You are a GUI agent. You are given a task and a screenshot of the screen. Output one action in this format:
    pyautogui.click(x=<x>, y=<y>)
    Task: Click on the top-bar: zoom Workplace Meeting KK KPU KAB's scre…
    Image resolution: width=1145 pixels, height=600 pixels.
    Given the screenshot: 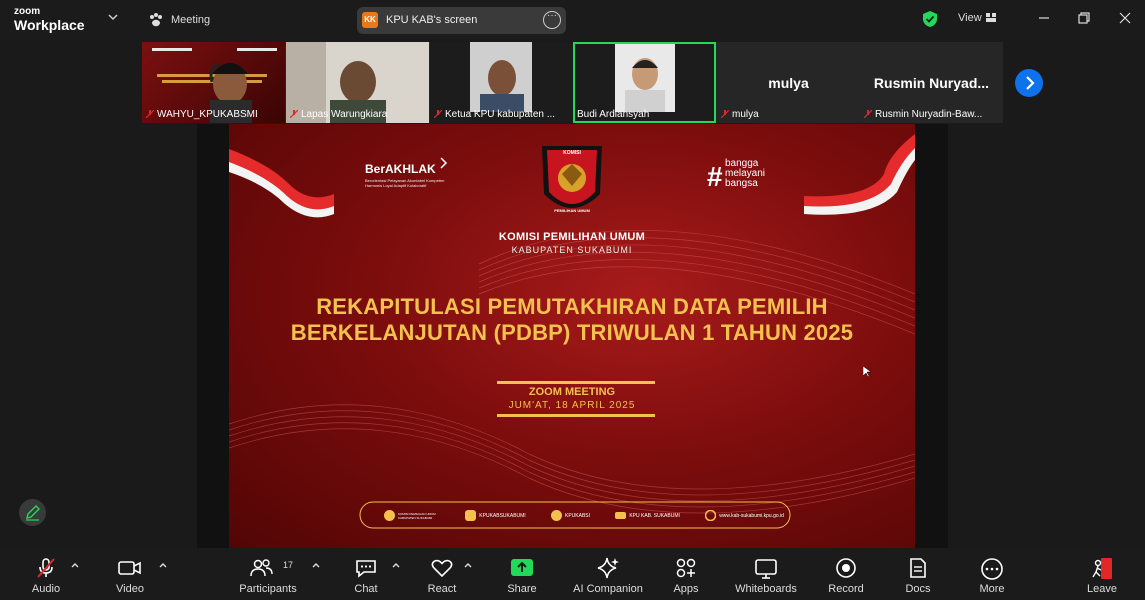 What is the action you would take?
    pyautogui.click(x=572, y=20)
    